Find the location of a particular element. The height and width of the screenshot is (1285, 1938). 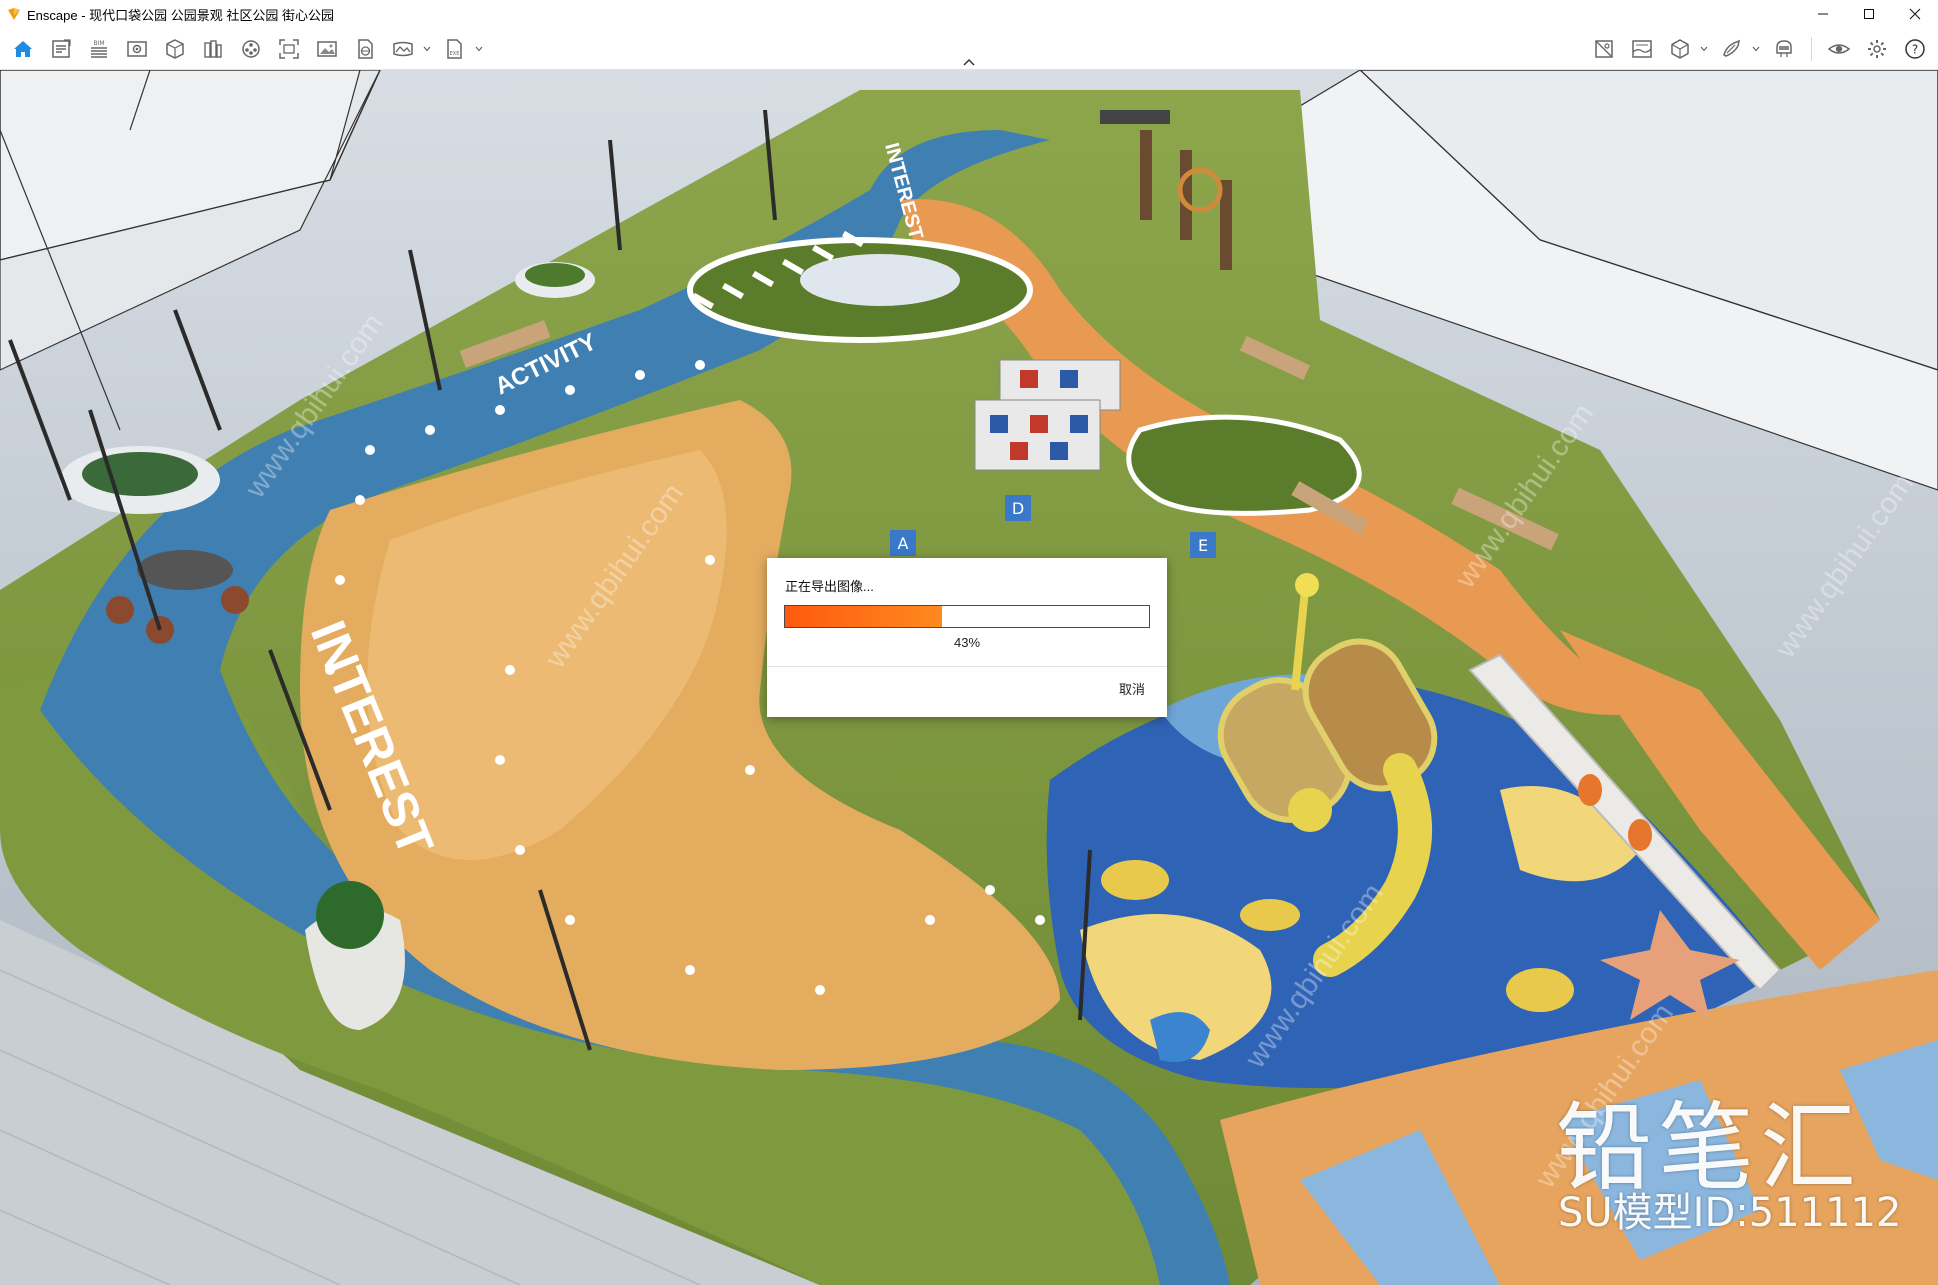

enscape-logo-icon is located at coordinates (14, 14).